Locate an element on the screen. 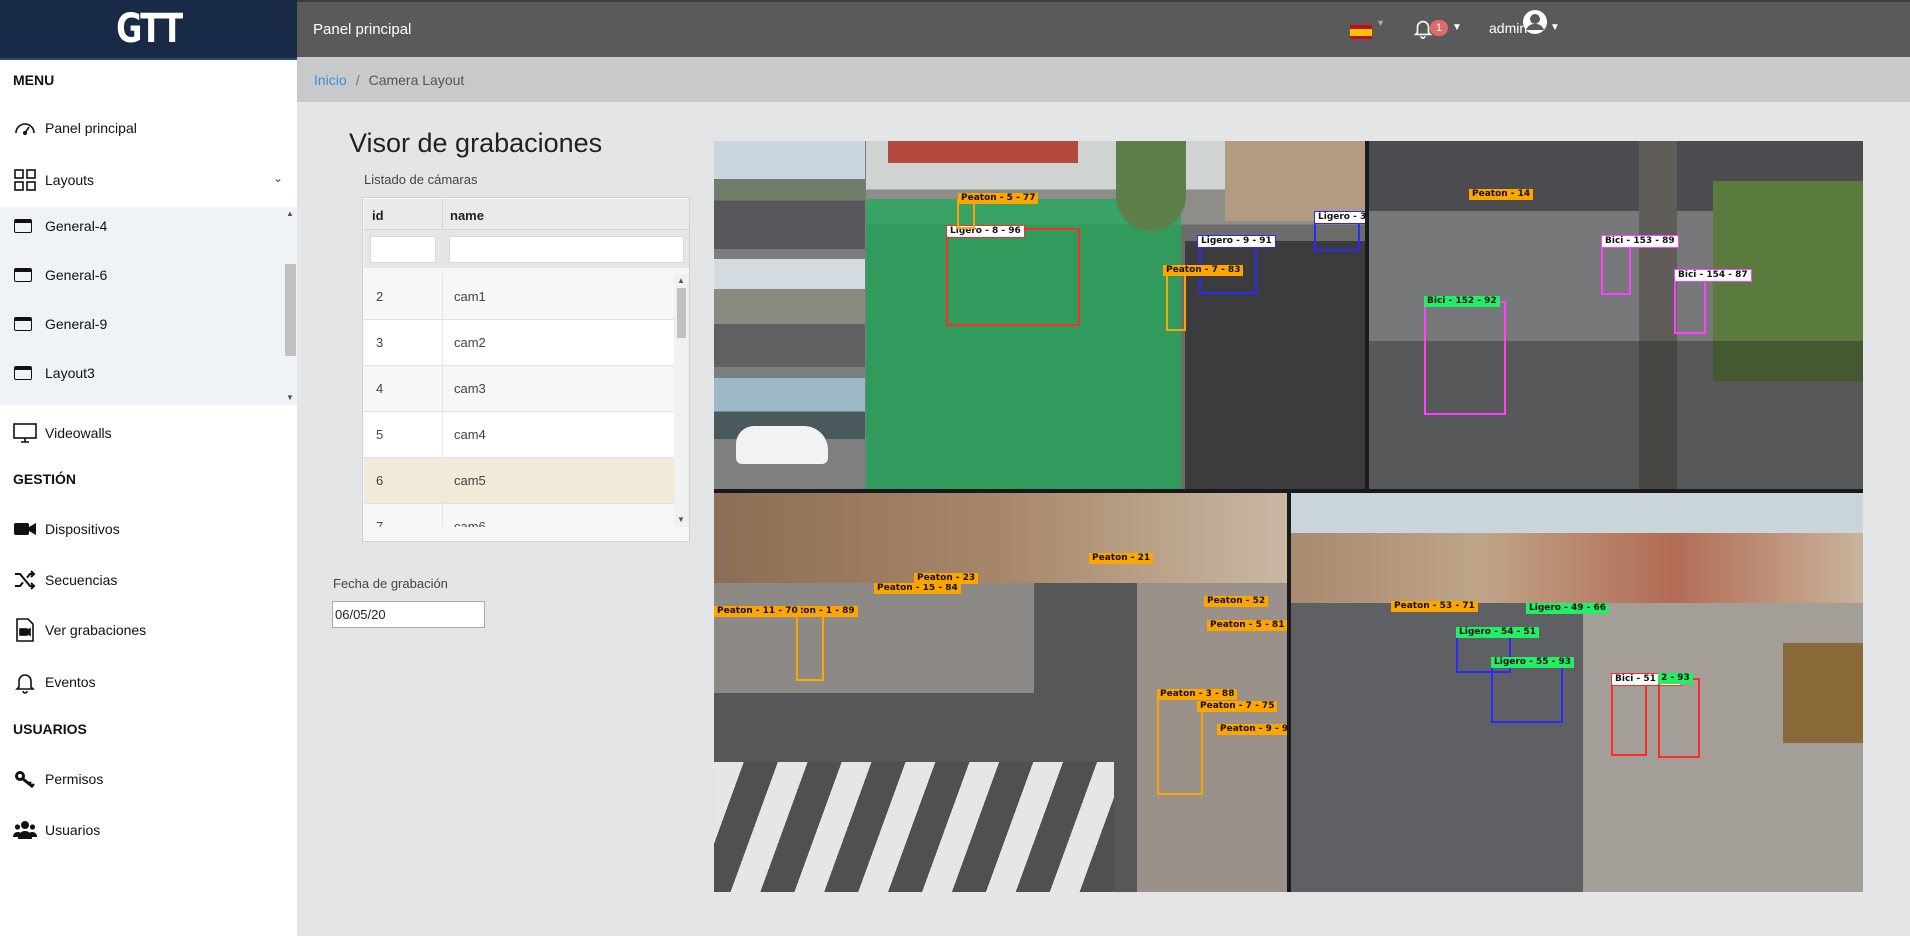 The width and height of the screenshot is (1910, 936). sidebar-item-general-4: General-4 is located at coordinates (60, 226).